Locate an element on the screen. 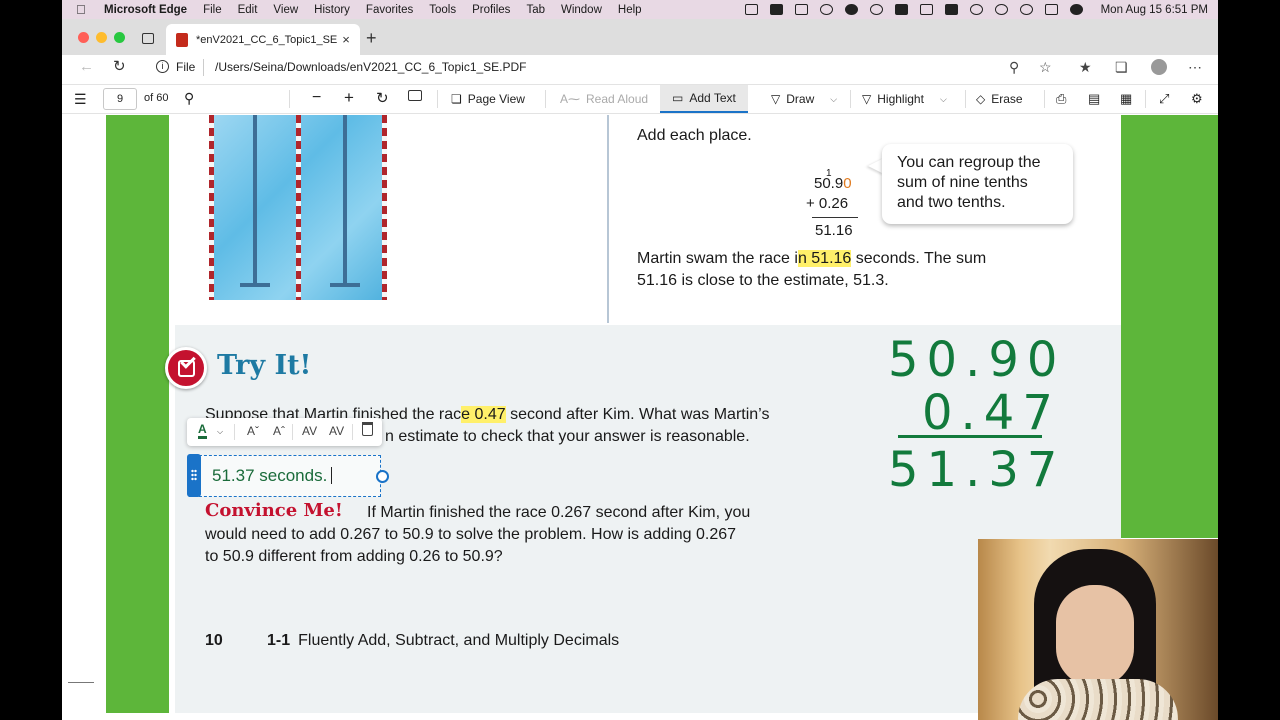 The width and height of the screenshot is (1280, 720). photo-app-icon is located at coordinates (951, 9).